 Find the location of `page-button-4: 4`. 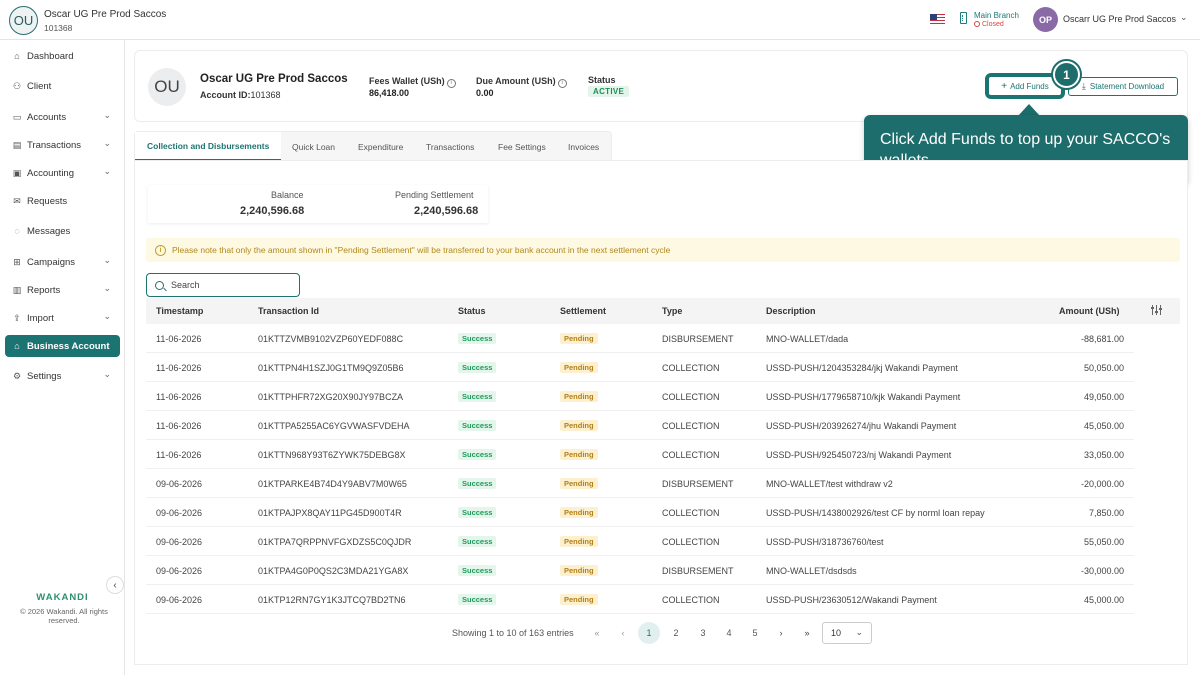

page-button-4: 4 is located at coordinates (729, 633).